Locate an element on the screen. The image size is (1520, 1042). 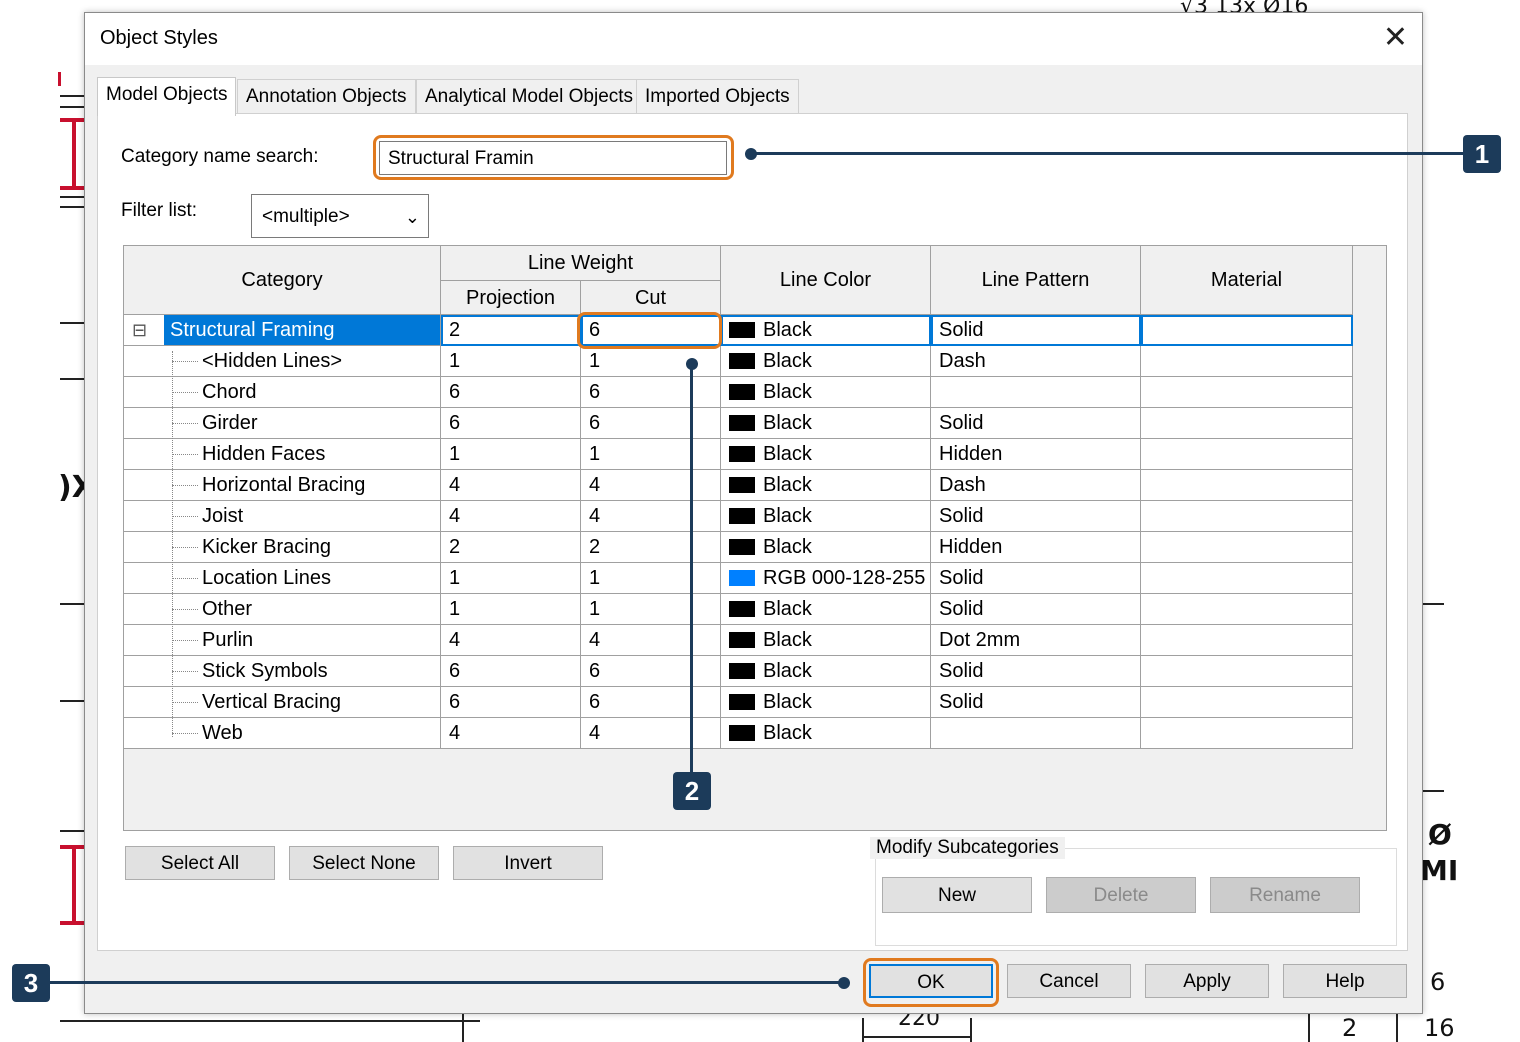
header-category: Category is located at coordinates (282, 280).